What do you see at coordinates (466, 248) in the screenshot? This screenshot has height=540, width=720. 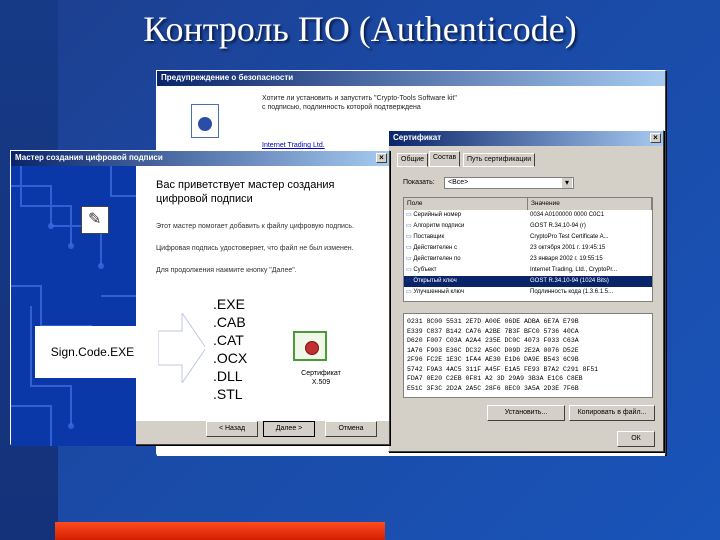 I see `row-field: Действителен с` at bounding box center [466, 248].